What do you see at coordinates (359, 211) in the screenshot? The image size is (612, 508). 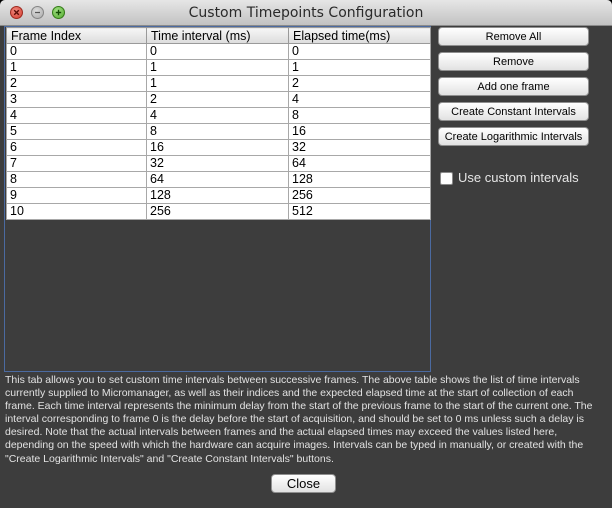 I see `elapsed-time-cell: 512` at bounding box center [359, 211].